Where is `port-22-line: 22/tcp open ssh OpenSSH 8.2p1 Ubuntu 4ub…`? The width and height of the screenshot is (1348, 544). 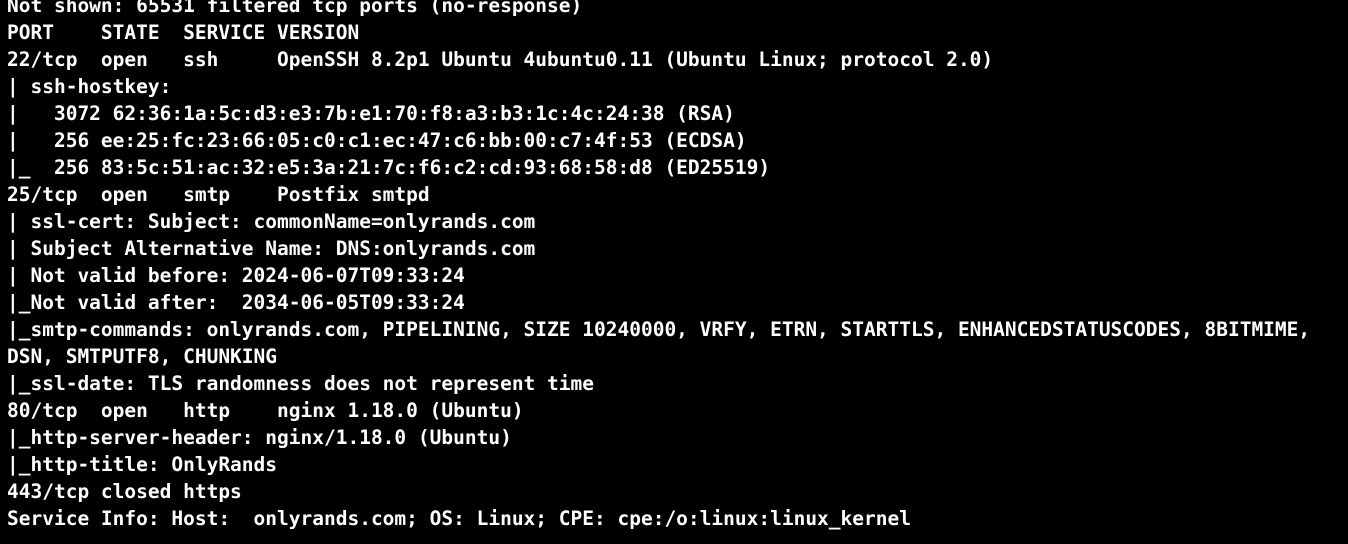 port-22-line: 22/tcp open ssh OpenSSH 8.2p1 Ubuntu 4ub… is located at coordinates (500, 59).